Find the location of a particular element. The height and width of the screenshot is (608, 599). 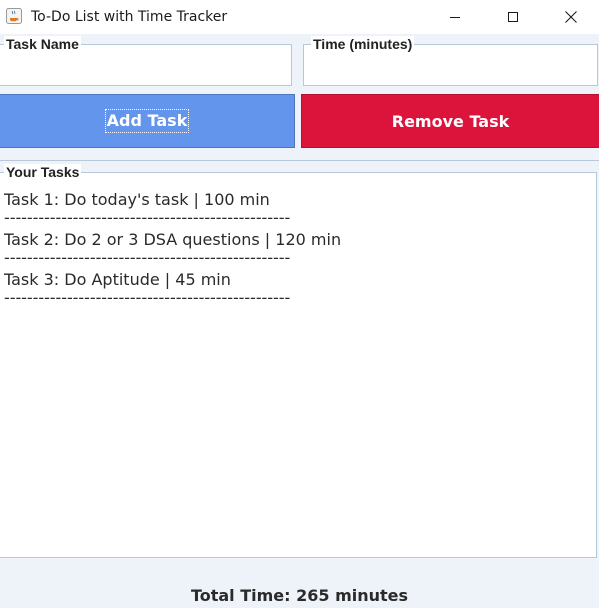

minimize-button is located at coordinates (455, 17).